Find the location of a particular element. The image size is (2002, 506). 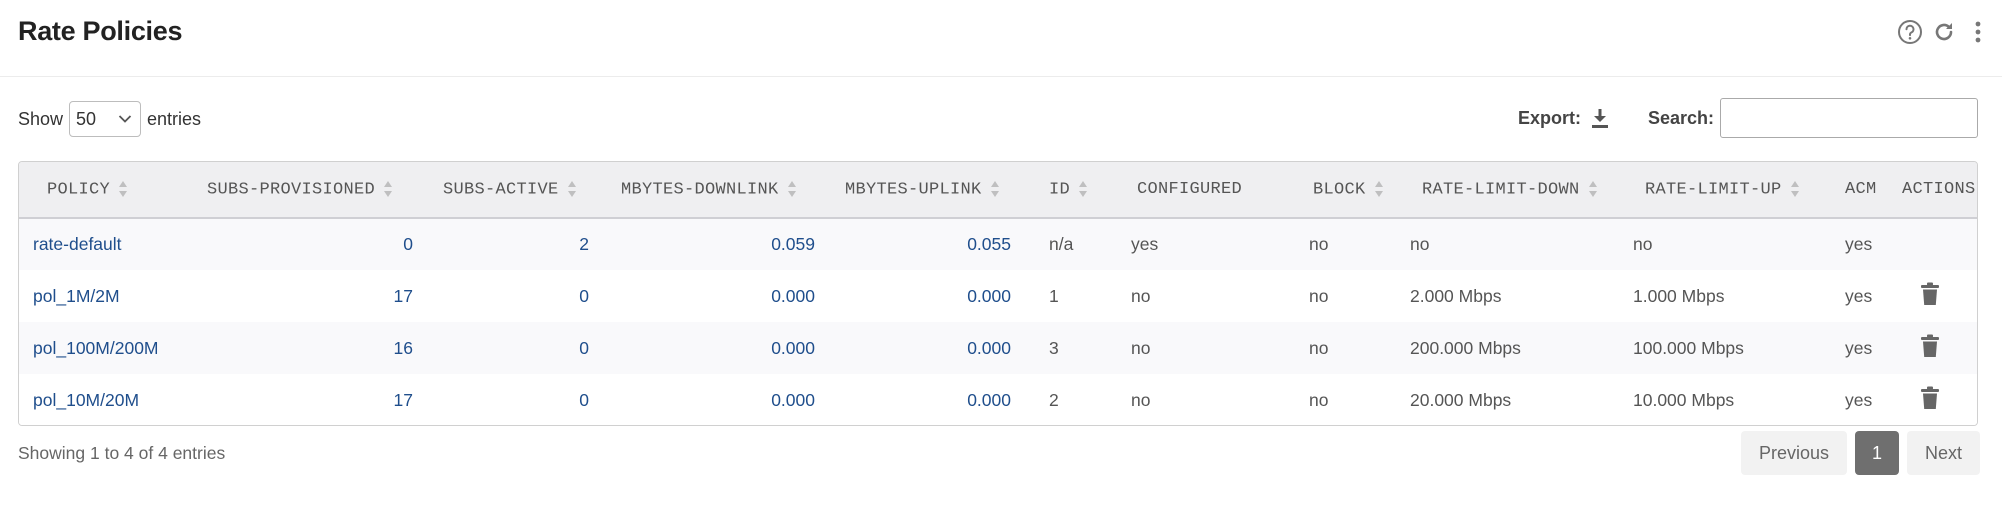

rate-limit-down-cell: 2.000 Mbps is located at coordinates (1456, 295).